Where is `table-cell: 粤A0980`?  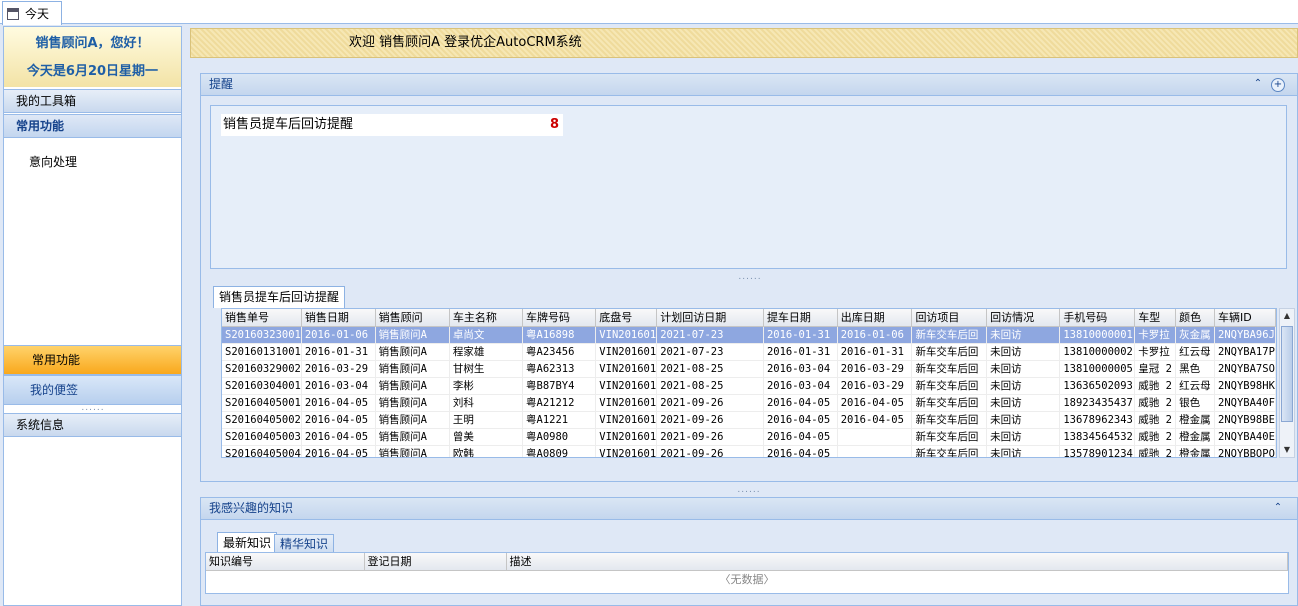
table-cell: 粤A0980 is located at coordinates (559, 437).